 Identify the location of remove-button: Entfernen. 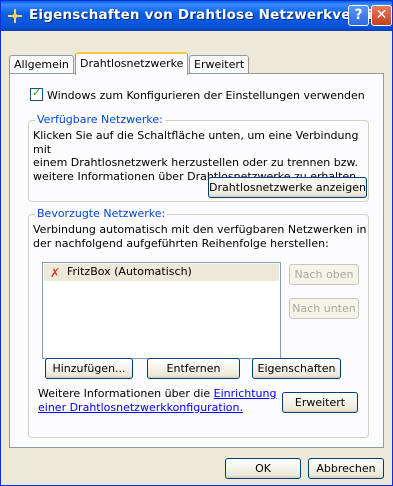
(193, 368).